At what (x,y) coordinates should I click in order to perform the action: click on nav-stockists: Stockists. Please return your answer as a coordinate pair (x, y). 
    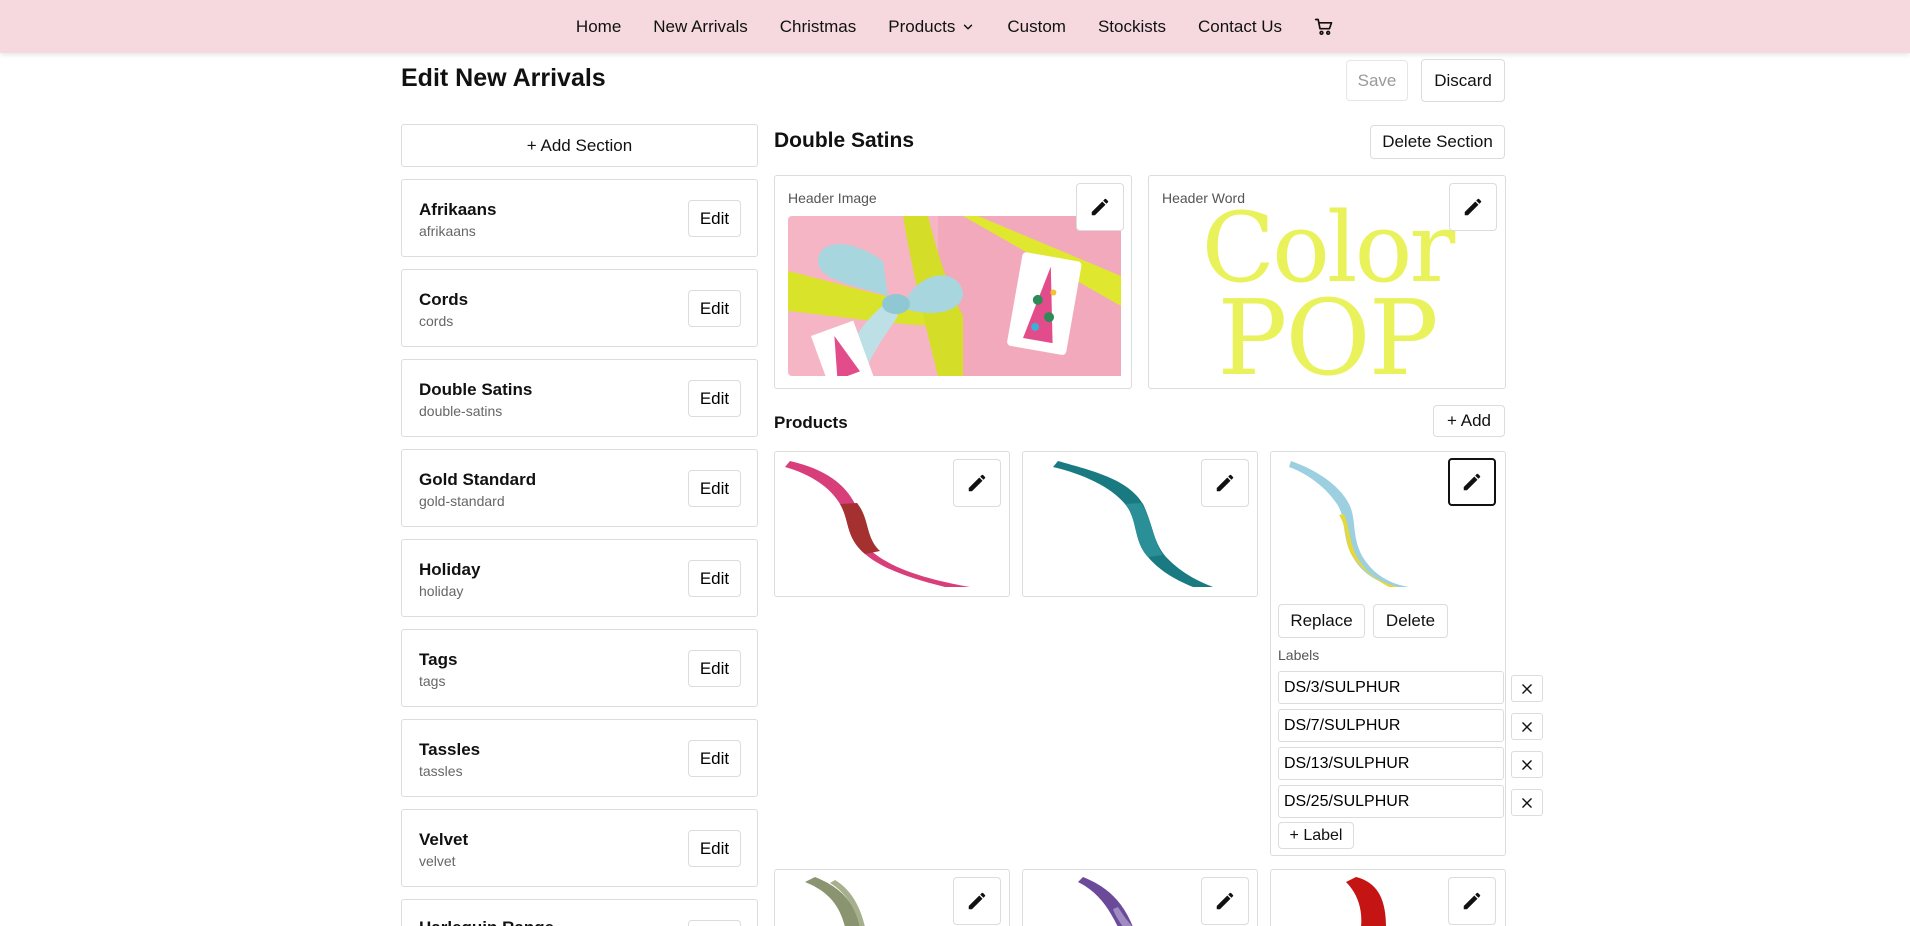
    Looking at the image, I should click on (1132, 27).